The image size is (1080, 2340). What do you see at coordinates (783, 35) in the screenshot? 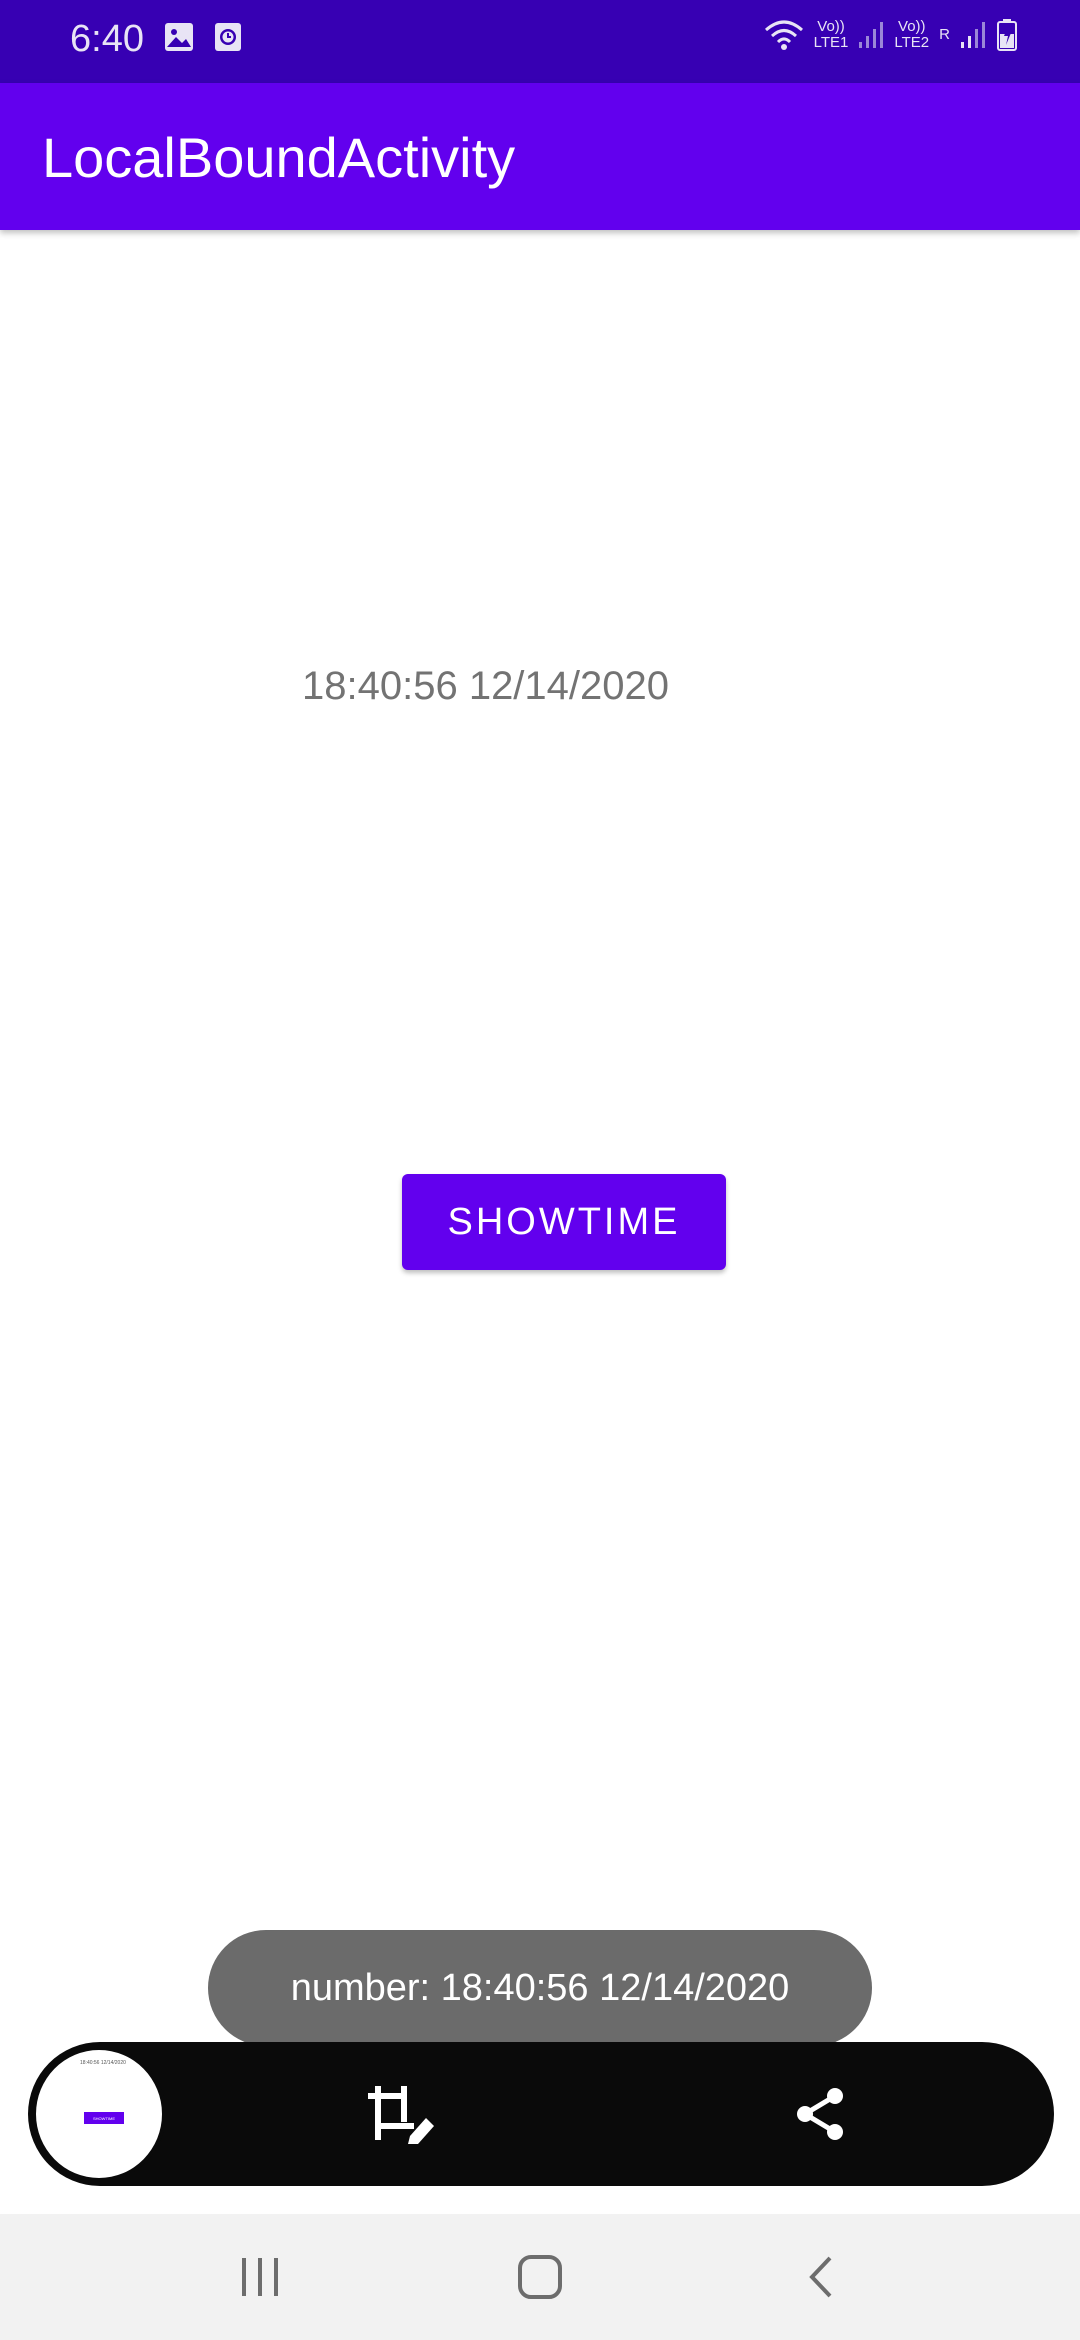
I see `wifi-icon` at bounding box center [783, 35].